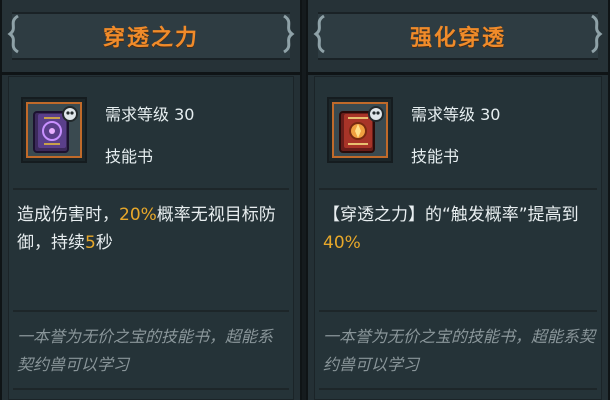  I want to click on card-title: 强化穿透, so click(457, 38).